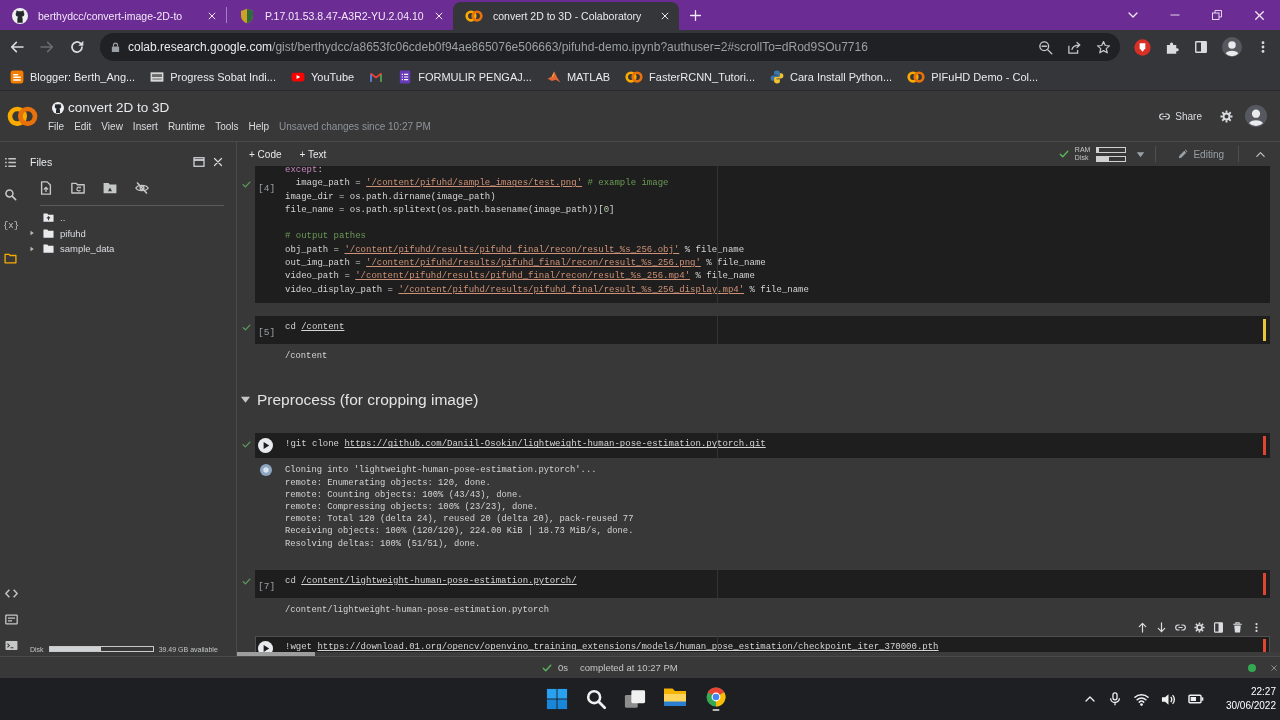 The image size is (1280, 720). Describe the element at coordinates (1142, 628) in the screenshot. I see `arrow-up-icon` at that location.